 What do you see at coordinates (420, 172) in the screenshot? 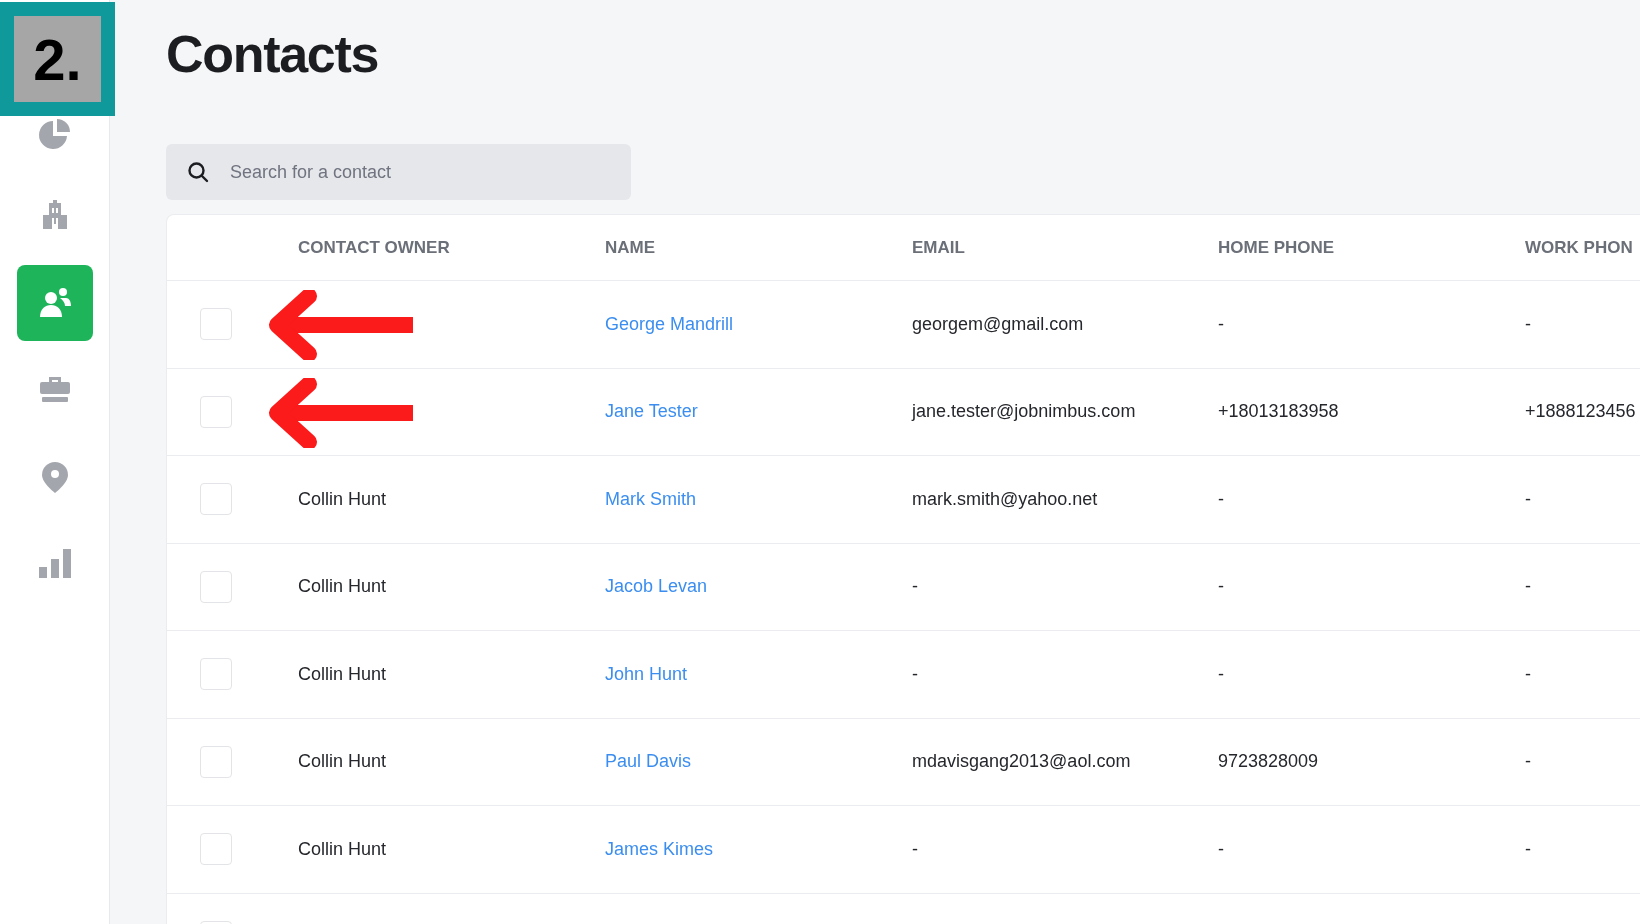
I see `search-input: Search for a contact` at bounding box center [420, 172].